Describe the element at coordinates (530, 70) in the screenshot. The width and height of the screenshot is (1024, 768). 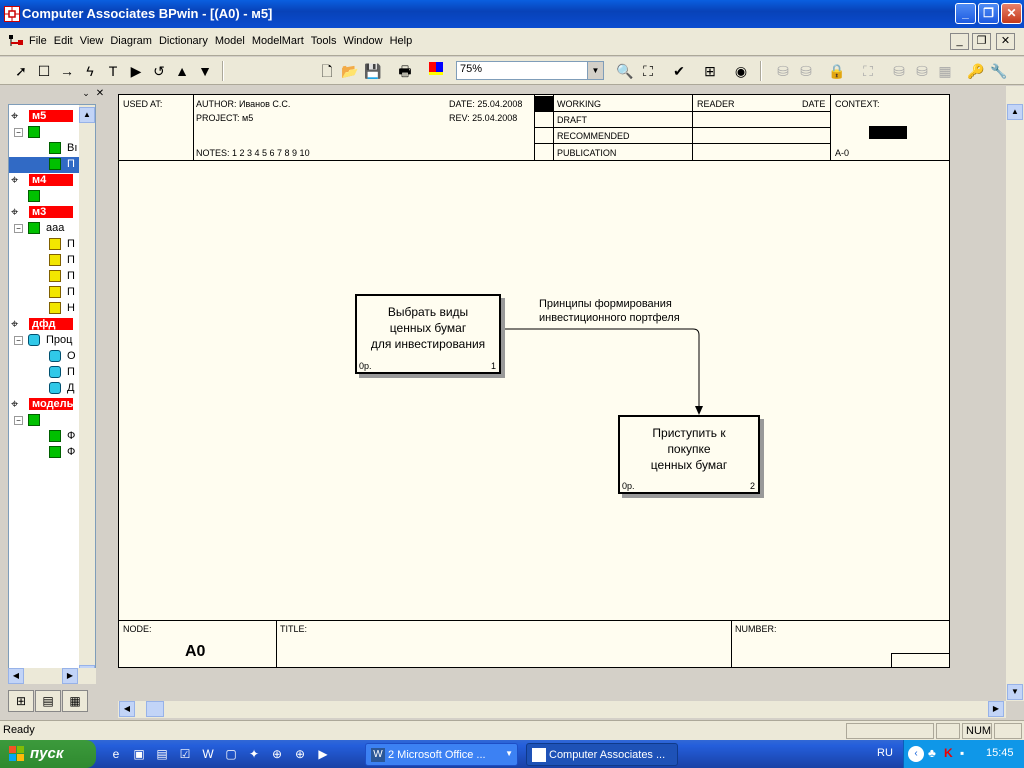
I see `zoom-select: 75% ▼` at that location.